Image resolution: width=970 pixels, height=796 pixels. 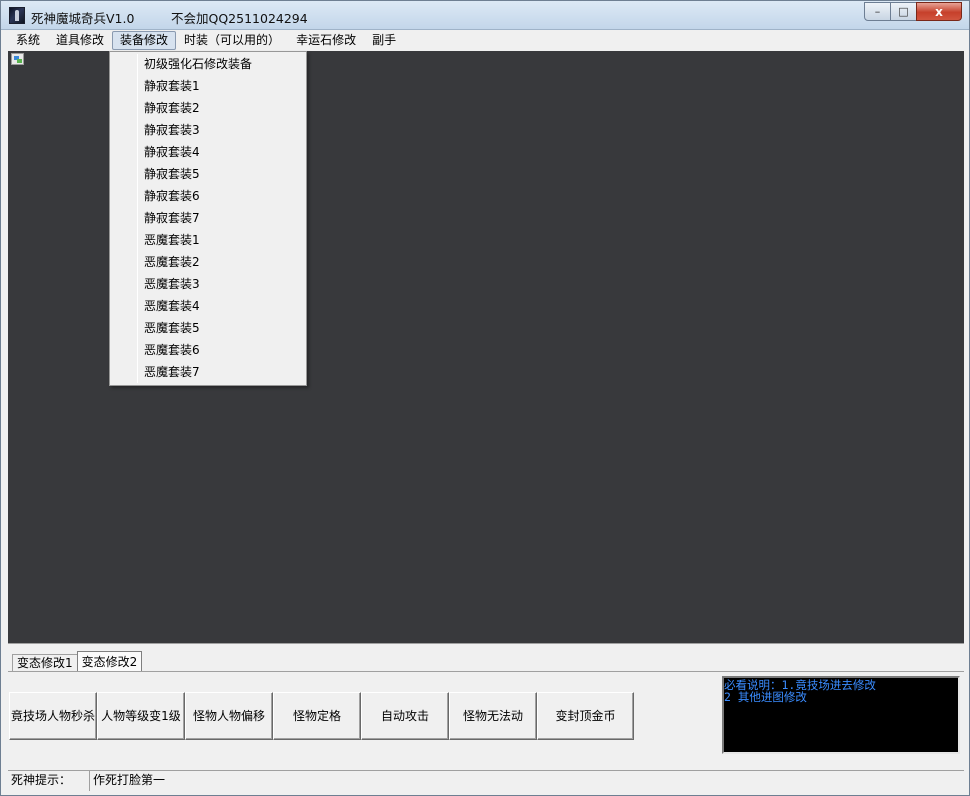 I want to click on dropdown-item-demon-2: 恶魔套装2, so click(x=208, y=262).